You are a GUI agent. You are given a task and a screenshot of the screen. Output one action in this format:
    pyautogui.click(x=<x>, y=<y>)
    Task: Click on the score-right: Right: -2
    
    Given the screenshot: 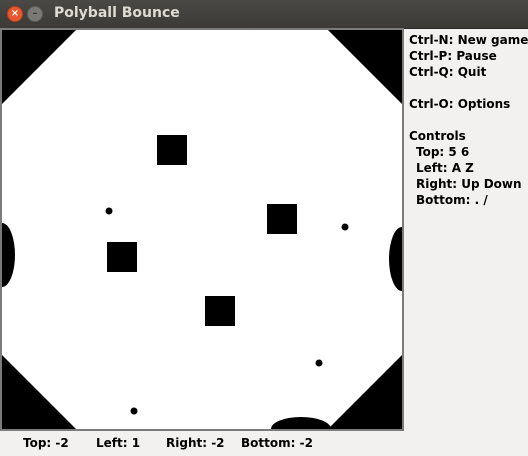 What is the action you would take?
    pyautogui.click(x=195, y=443)
    